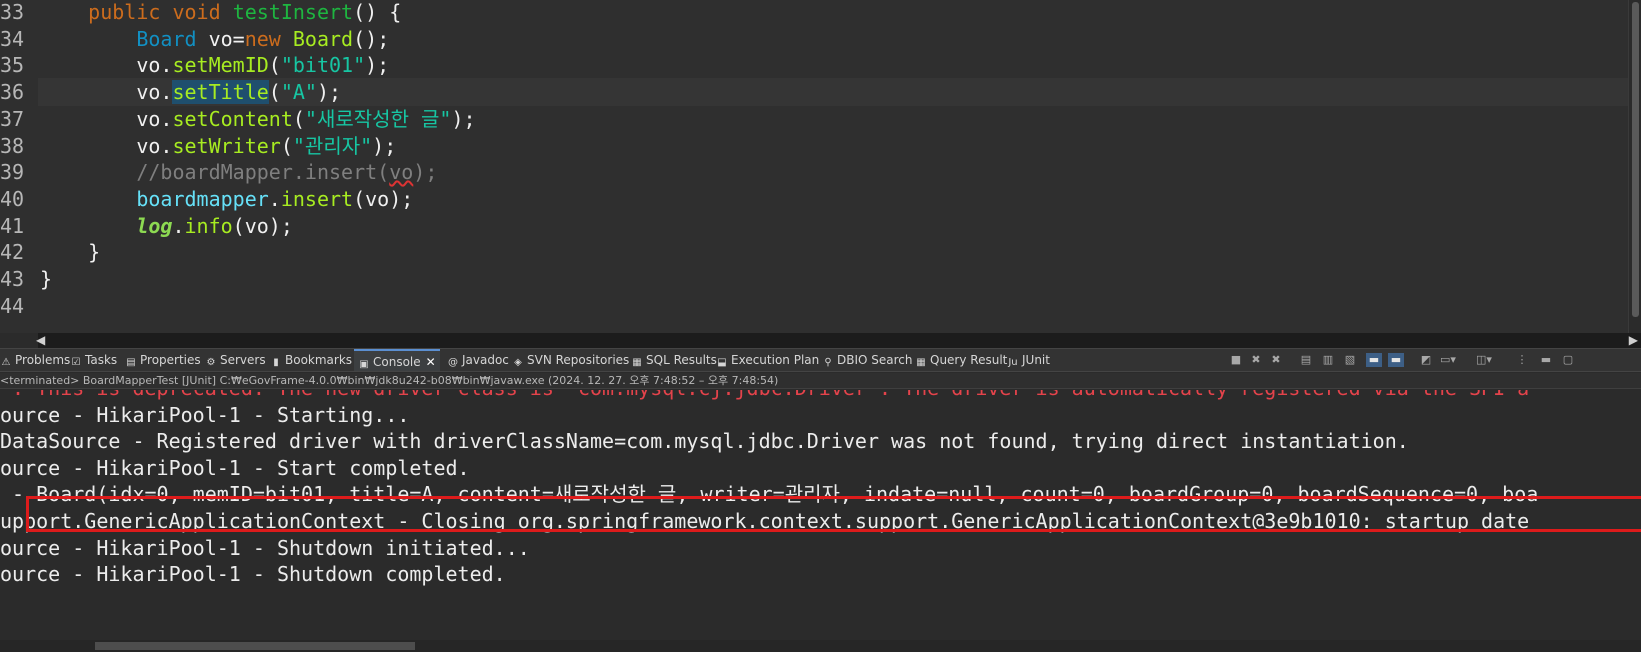 This screenshot has height=652, width=1641. I want to click on tab-svn-repositories: ◈ SVN Repositories, so click(570, 360).